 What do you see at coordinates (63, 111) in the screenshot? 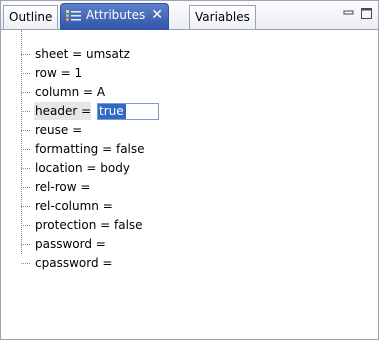
I see `tree-item-label: header =` at bounding box center [63, 111].